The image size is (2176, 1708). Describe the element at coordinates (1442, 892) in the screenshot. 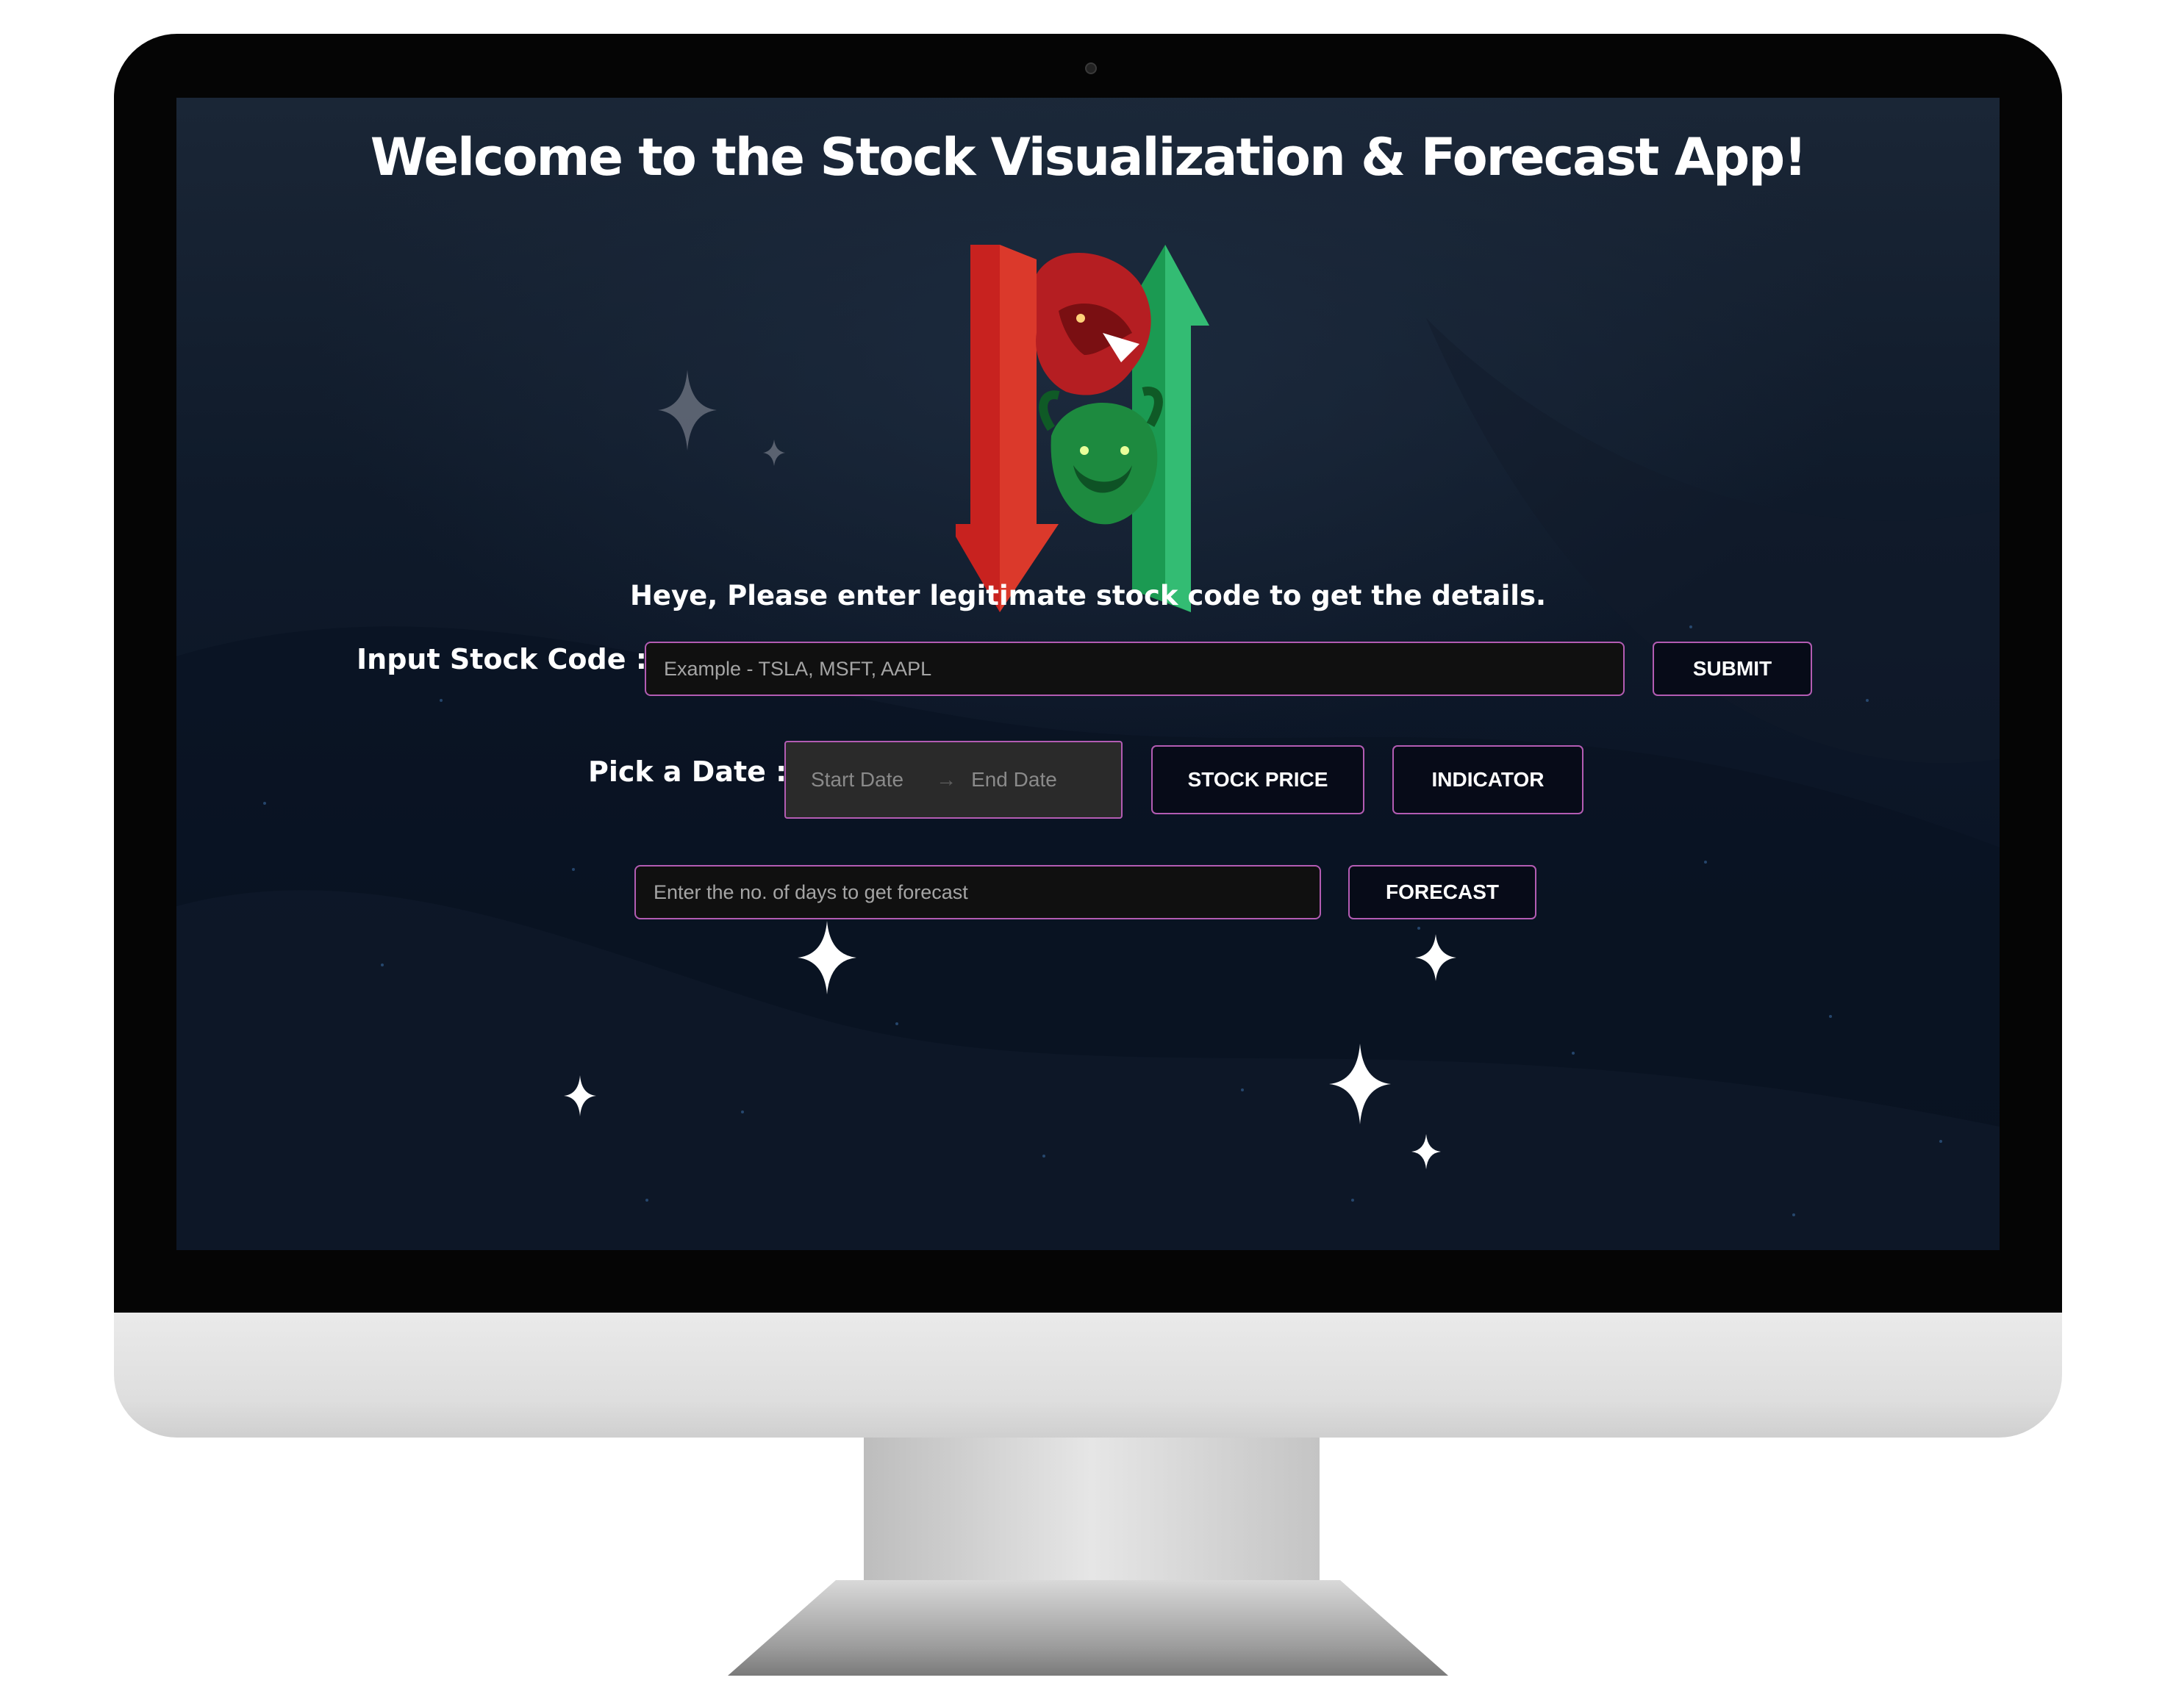

I see `forecast-button: FORECAST` at that location.